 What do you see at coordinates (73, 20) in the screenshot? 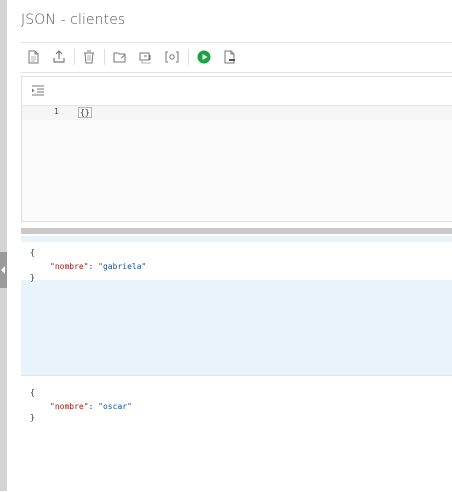
I see `page-title: JSON - clientes` at bounding box center [73, 20].